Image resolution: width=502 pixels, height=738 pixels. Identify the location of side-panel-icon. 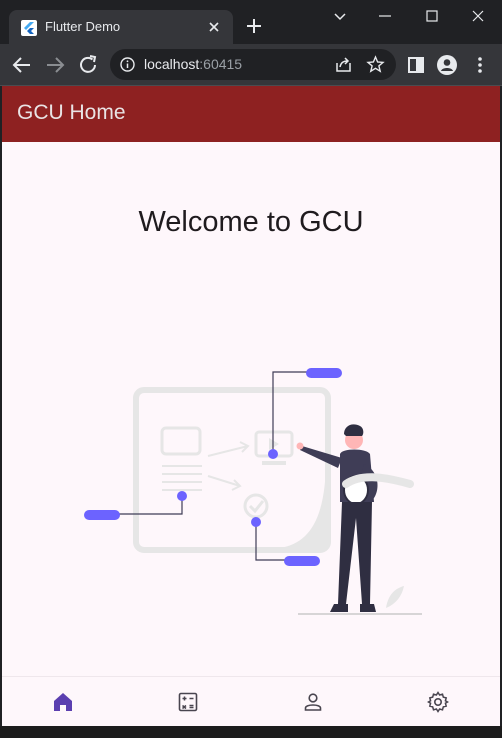
(416, 65).